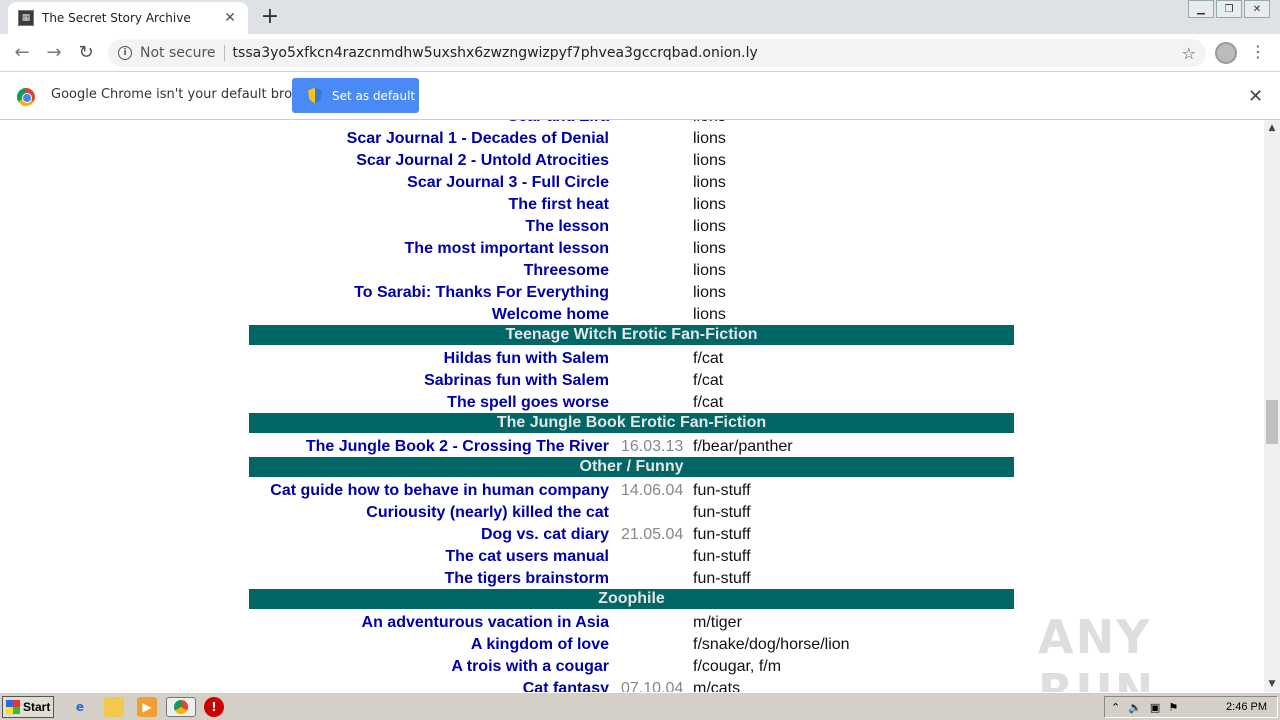 The image size is (1280, 720). Describe the element at coordinates (640, 17) in the screenshot. I see `tab-strip: ▦ The Secret Story Archive ✕ + ▁ ❐ ✕` at that location.